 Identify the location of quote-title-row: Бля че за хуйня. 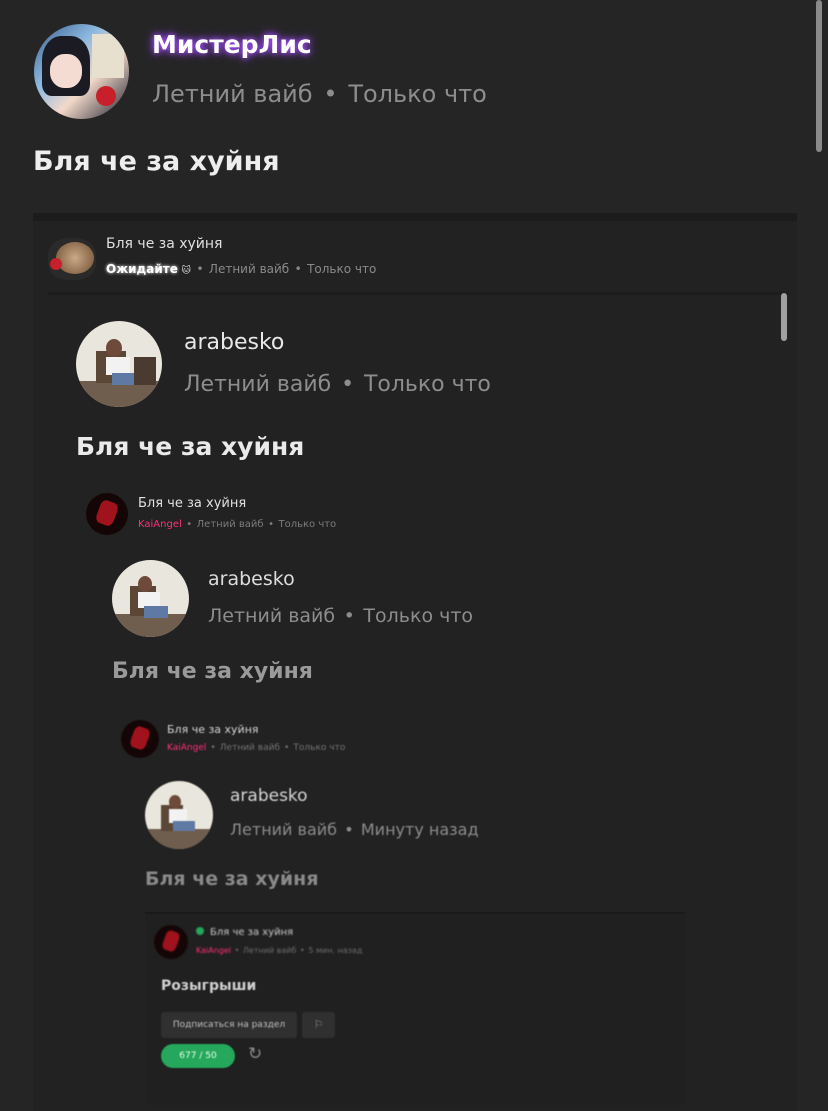
(244, 932).